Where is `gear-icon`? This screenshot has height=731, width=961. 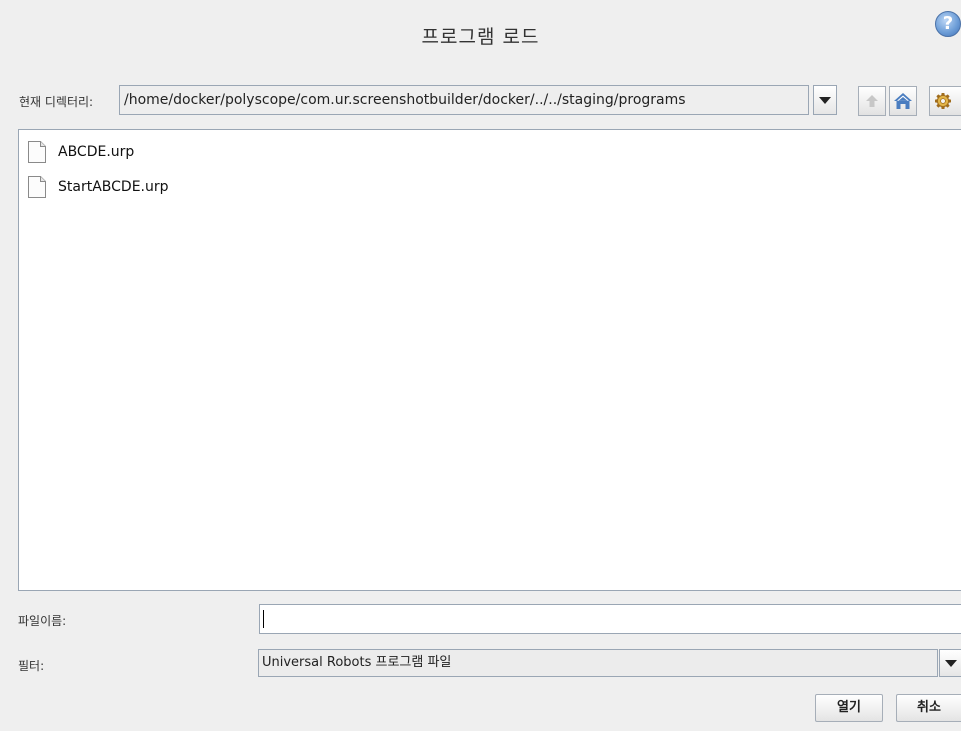
gear-icon is located at coordinates (943, 101).